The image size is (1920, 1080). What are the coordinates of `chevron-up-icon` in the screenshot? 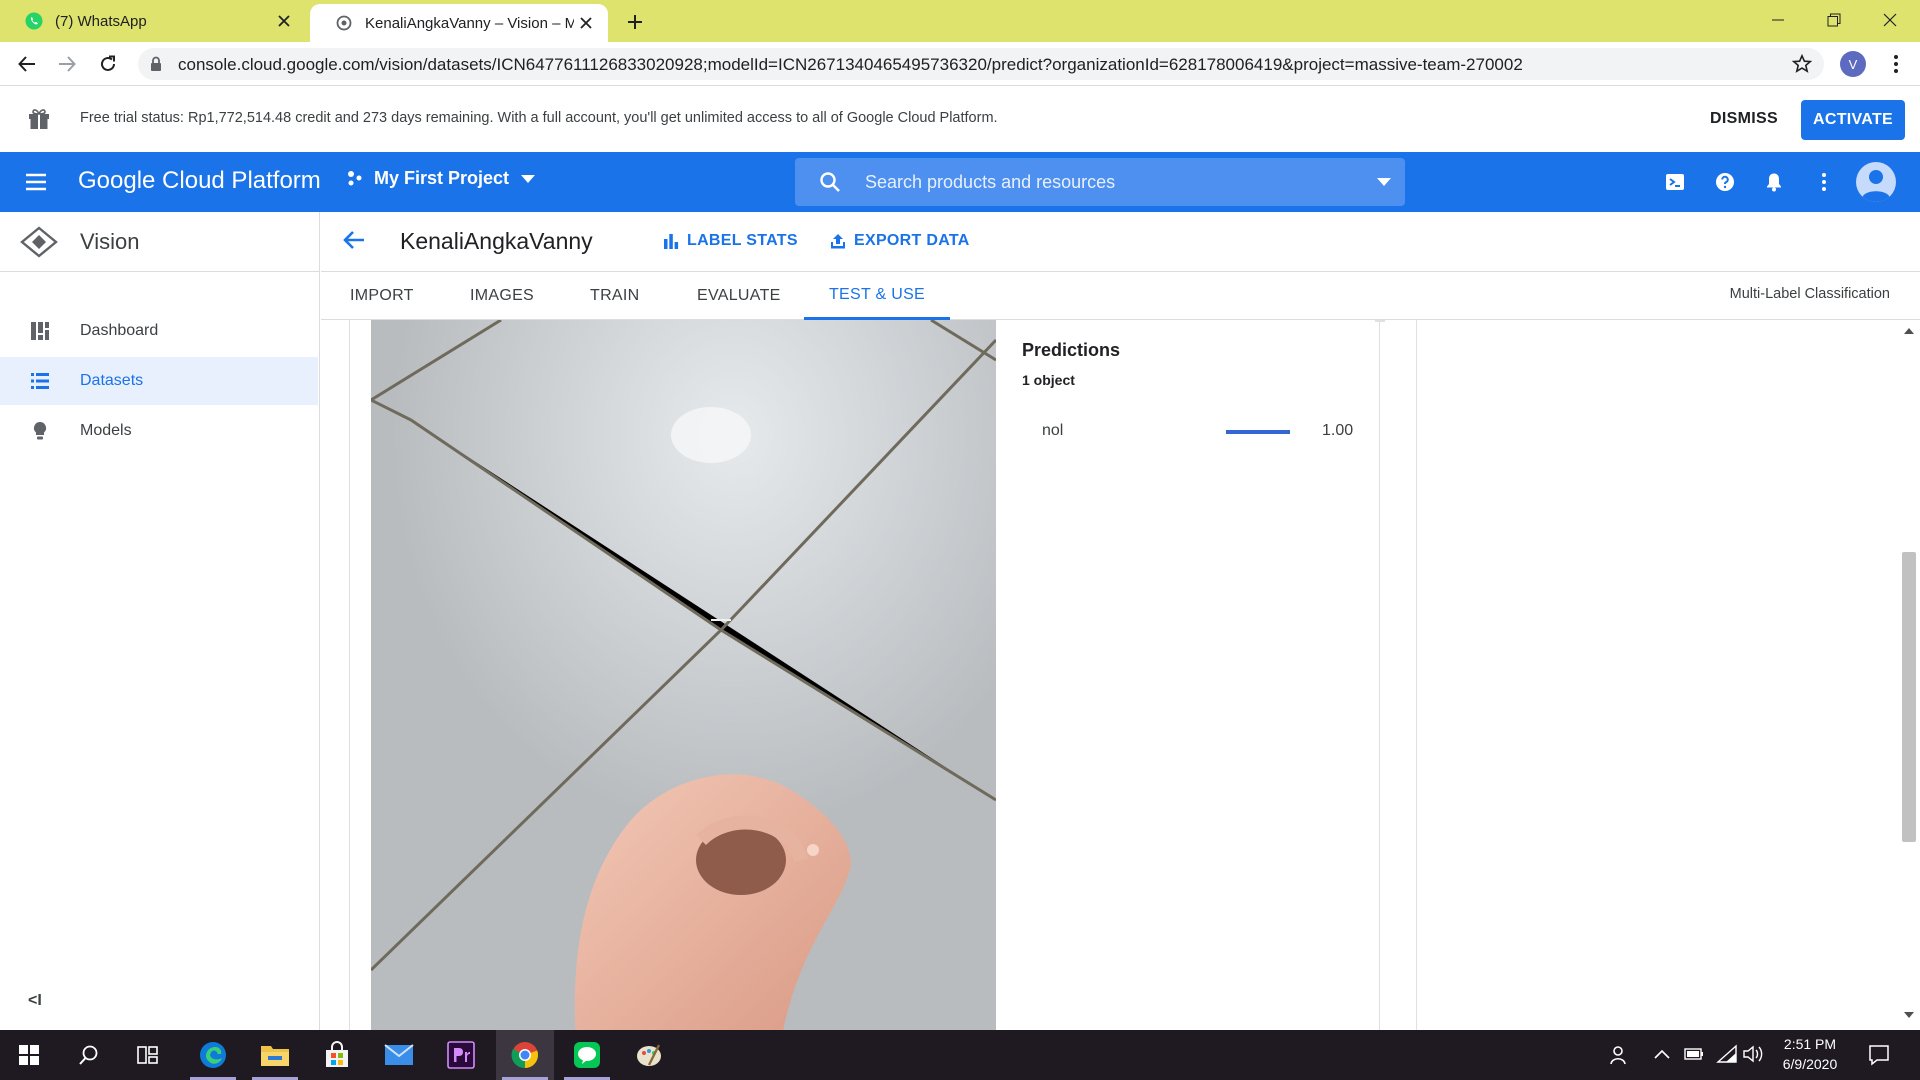 It's located at (1662, 1054).